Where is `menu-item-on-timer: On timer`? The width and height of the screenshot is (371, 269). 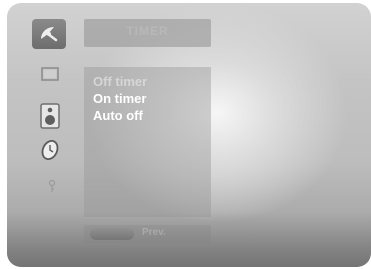 menu-item-on-timer: On timer is located at coordinates (119, 99).